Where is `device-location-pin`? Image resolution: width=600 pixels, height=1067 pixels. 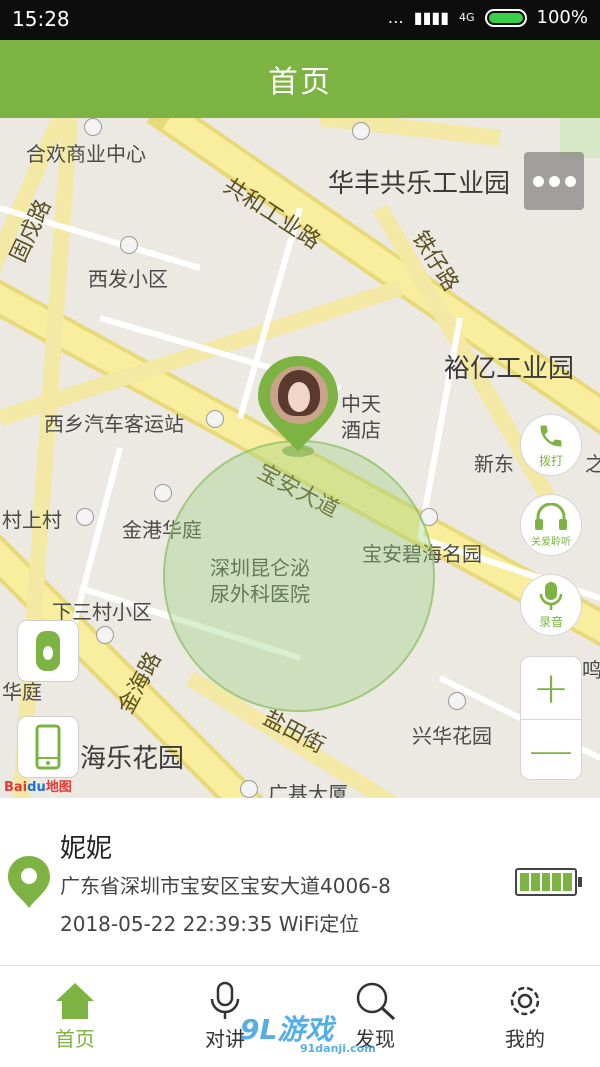 device-location-pin is located at coordinates (298, 411).